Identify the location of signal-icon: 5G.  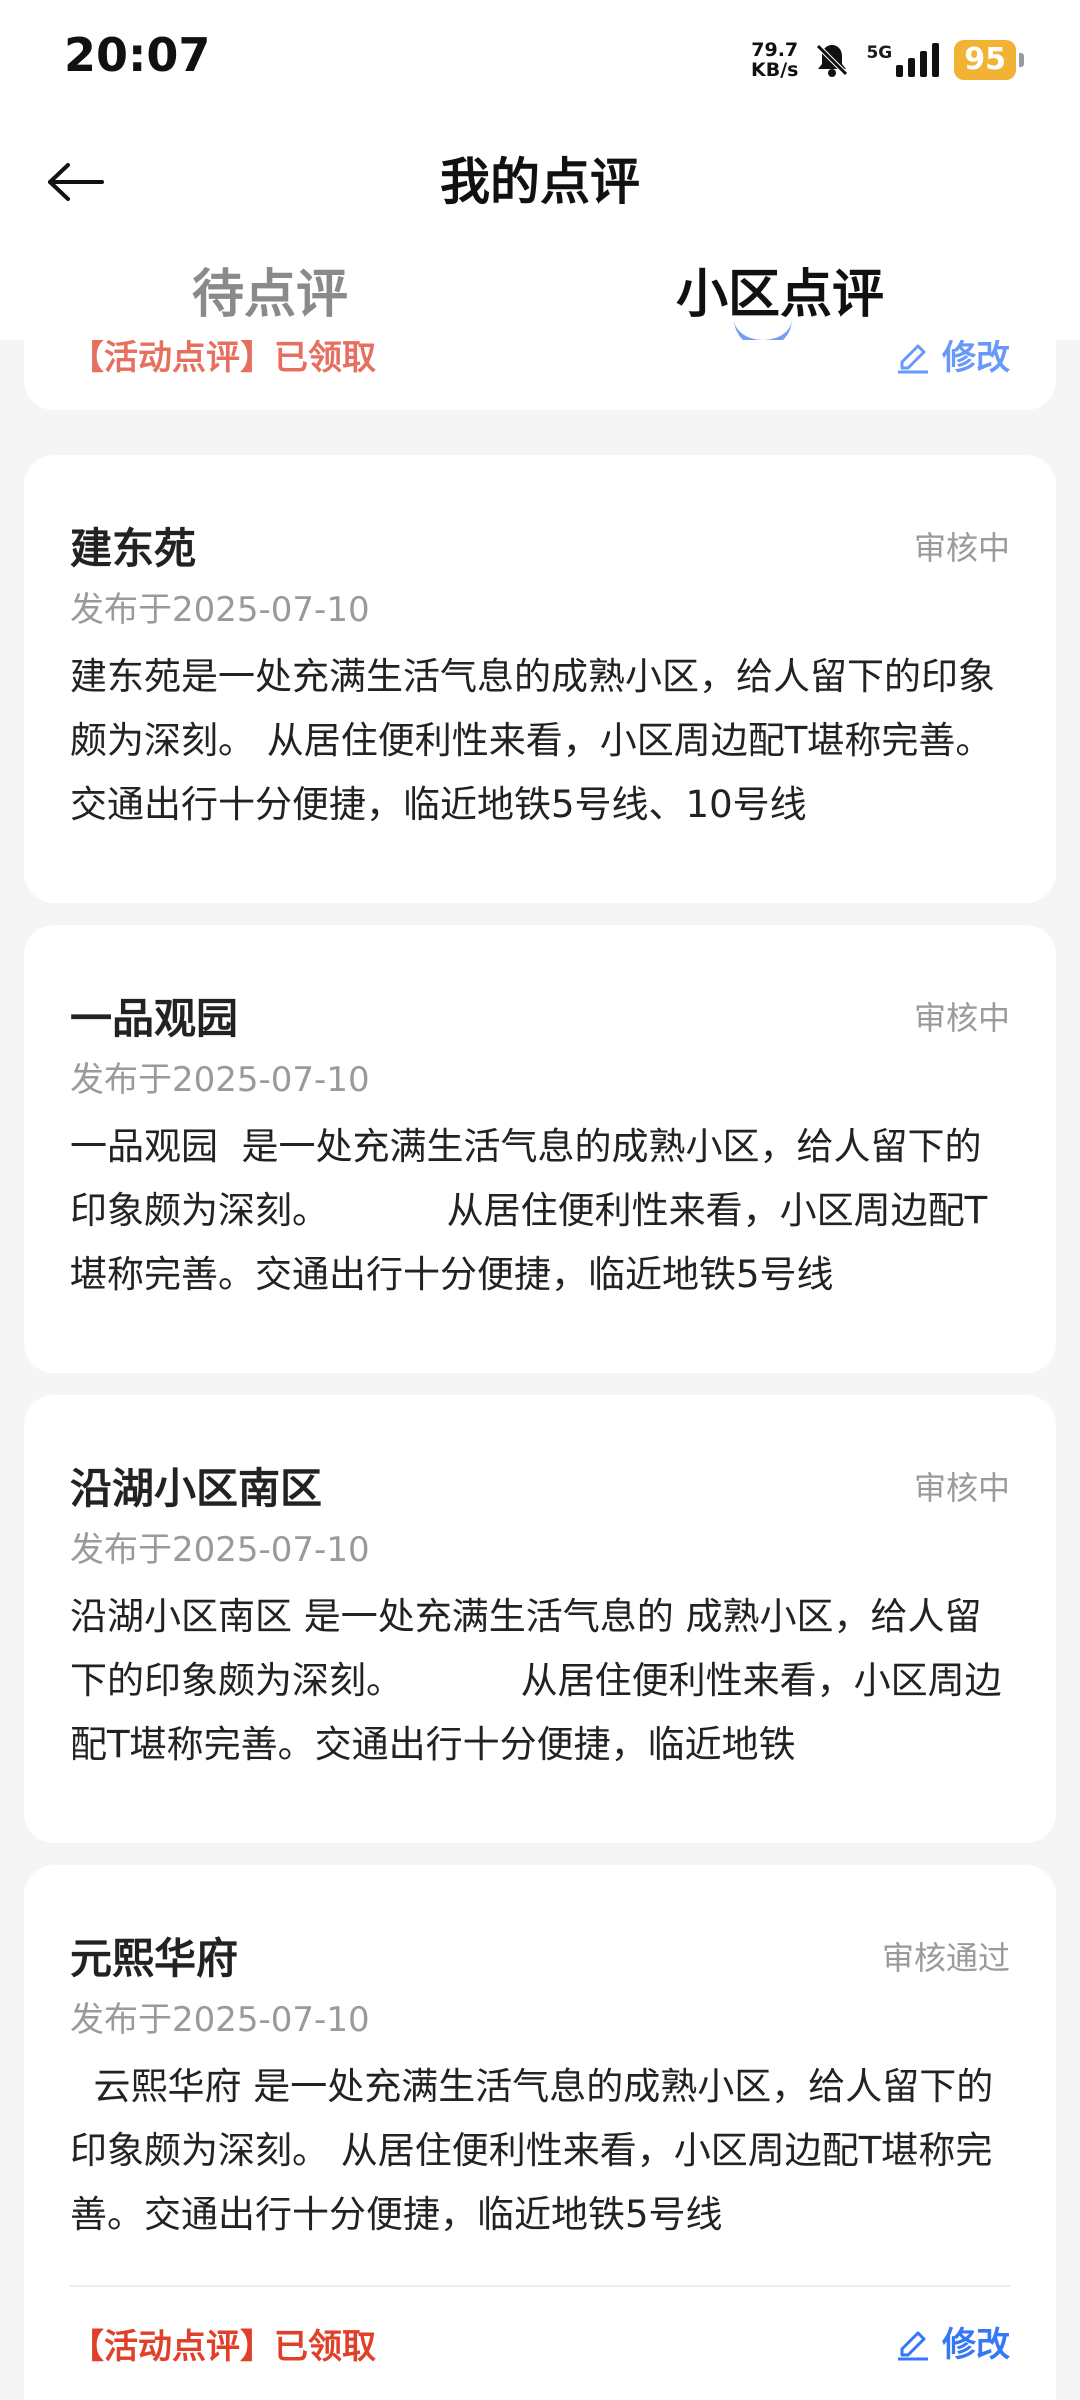
(903, 60).